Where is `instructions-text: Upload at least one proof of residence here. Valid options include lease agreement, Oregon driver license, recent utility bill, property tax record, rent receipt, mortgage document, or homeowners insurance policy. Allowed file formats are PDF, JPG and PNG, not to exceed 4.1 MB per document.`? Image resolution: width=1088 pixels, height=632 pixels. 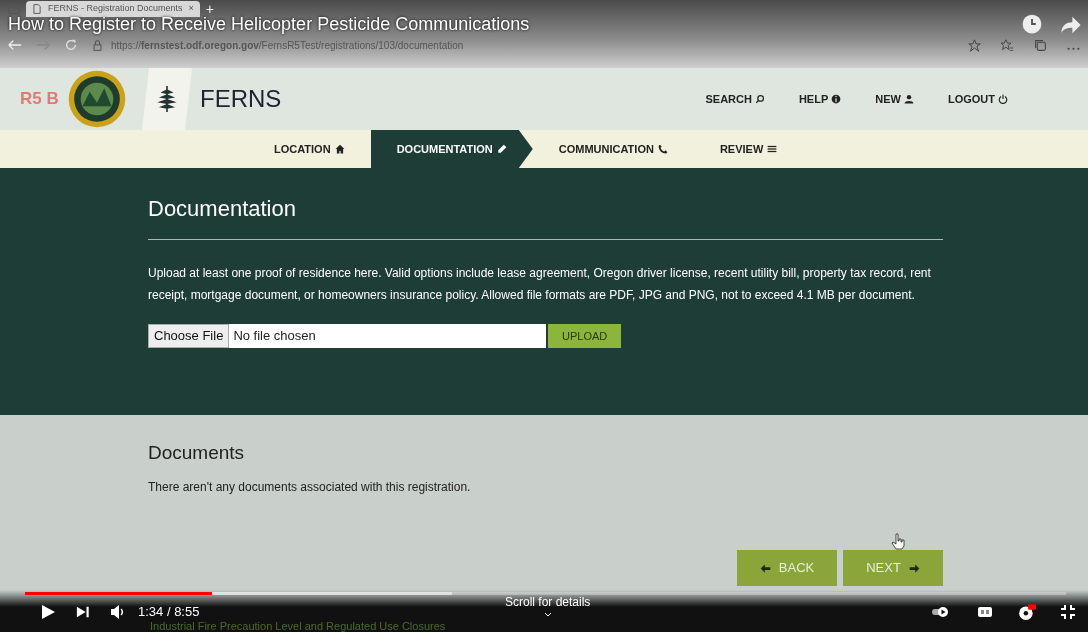
instructions-text: Upload at least one proof of residence here. Valid options include lease agreement, Oregon driver license, recent utility bill, property tax record, rent receipt, mortgage document, or homeowners insurance policy. Allowed file formats are PDF, JPG and PNG, not to exceed 4.1 MB per document. is located at coordinates (540, 284).